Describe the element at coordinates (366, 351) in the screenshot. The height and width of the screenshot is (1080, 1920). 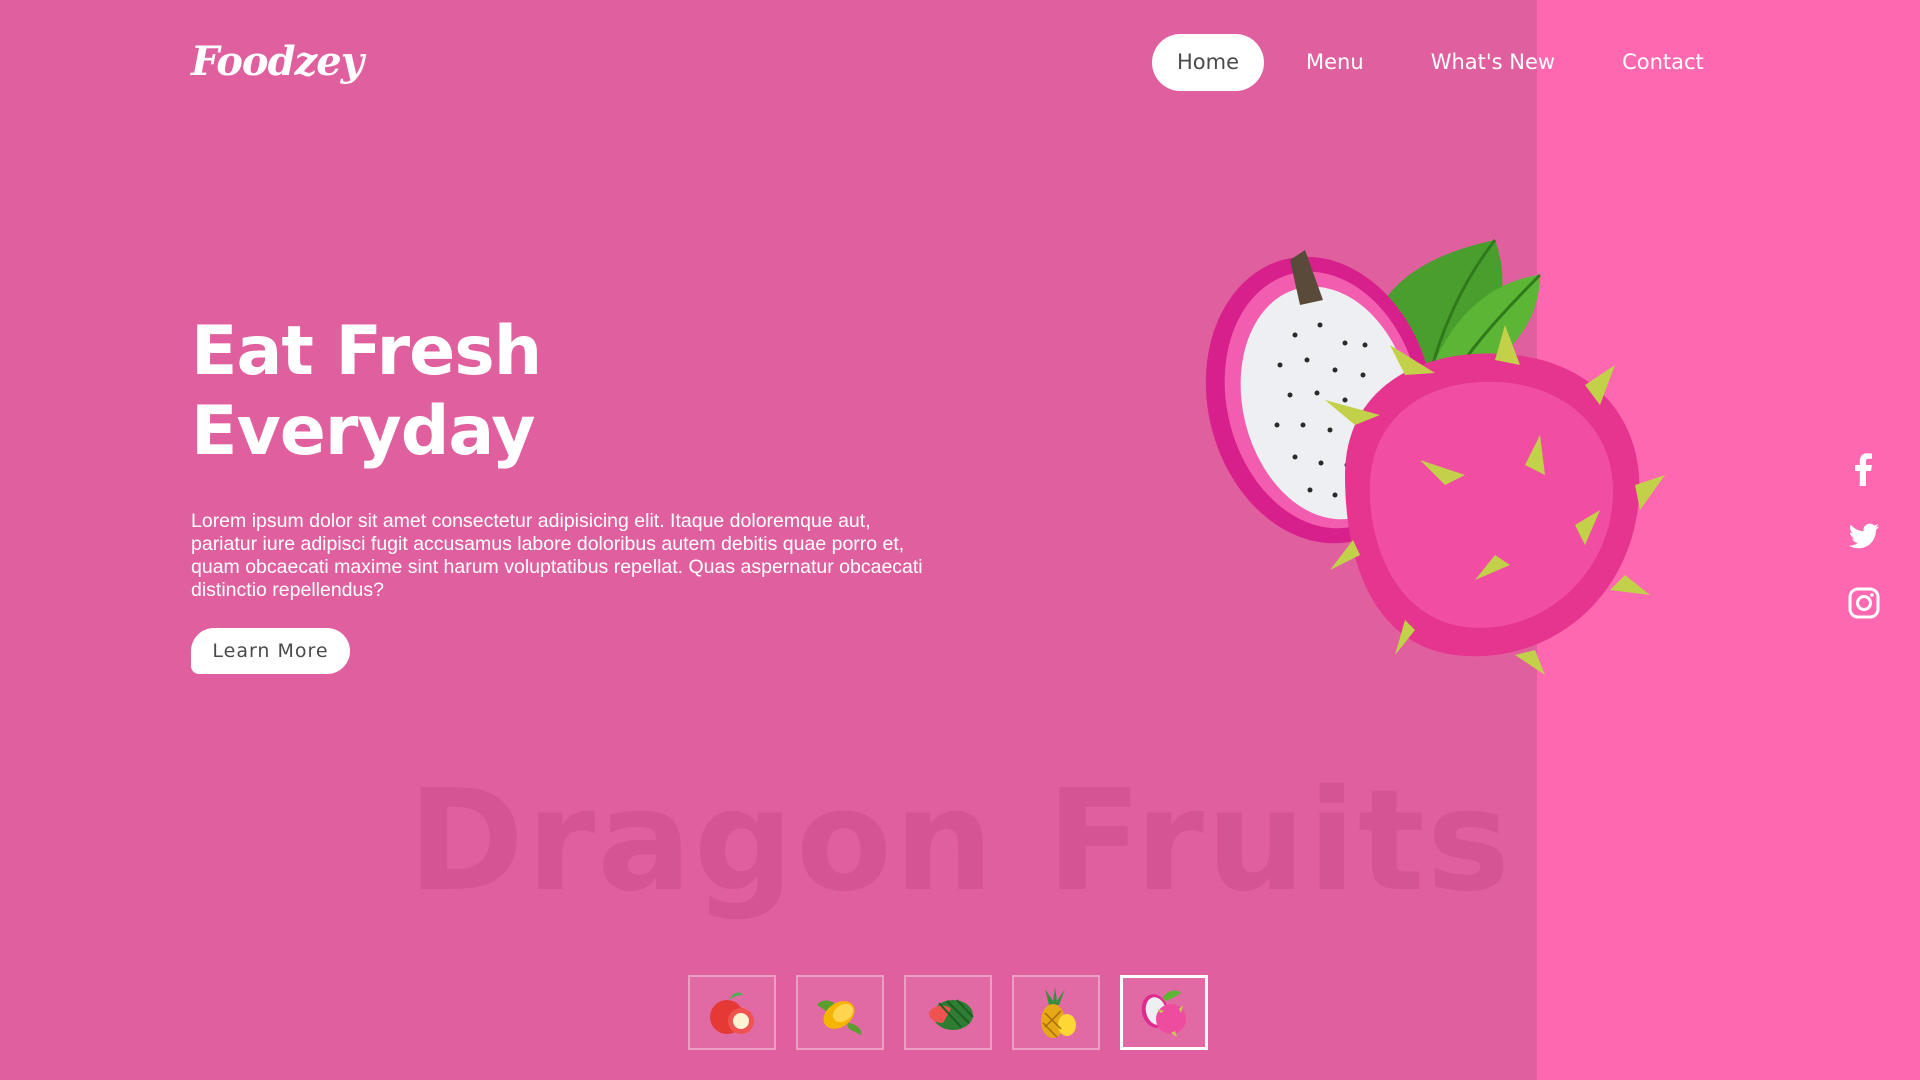
I see `headline-line-1: Eat Fresh` at that location.